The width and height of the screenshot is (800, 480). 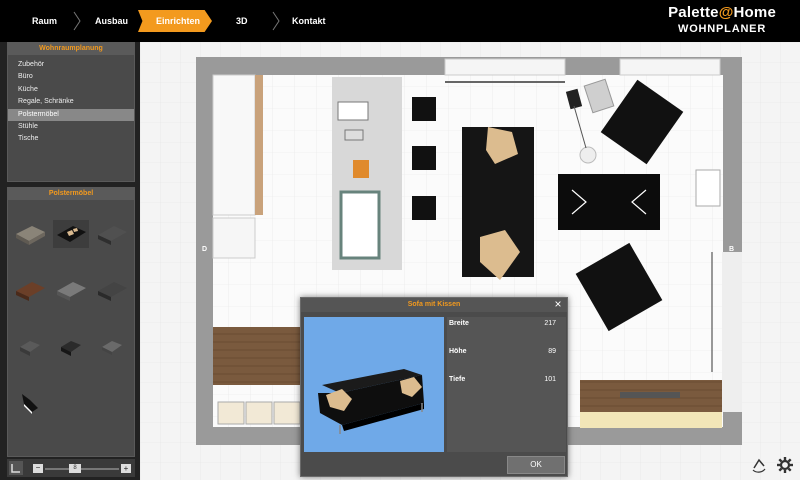 I want to click on brand-logo: Palette@Home WOHNPLANER, so click(x=722, y=19).